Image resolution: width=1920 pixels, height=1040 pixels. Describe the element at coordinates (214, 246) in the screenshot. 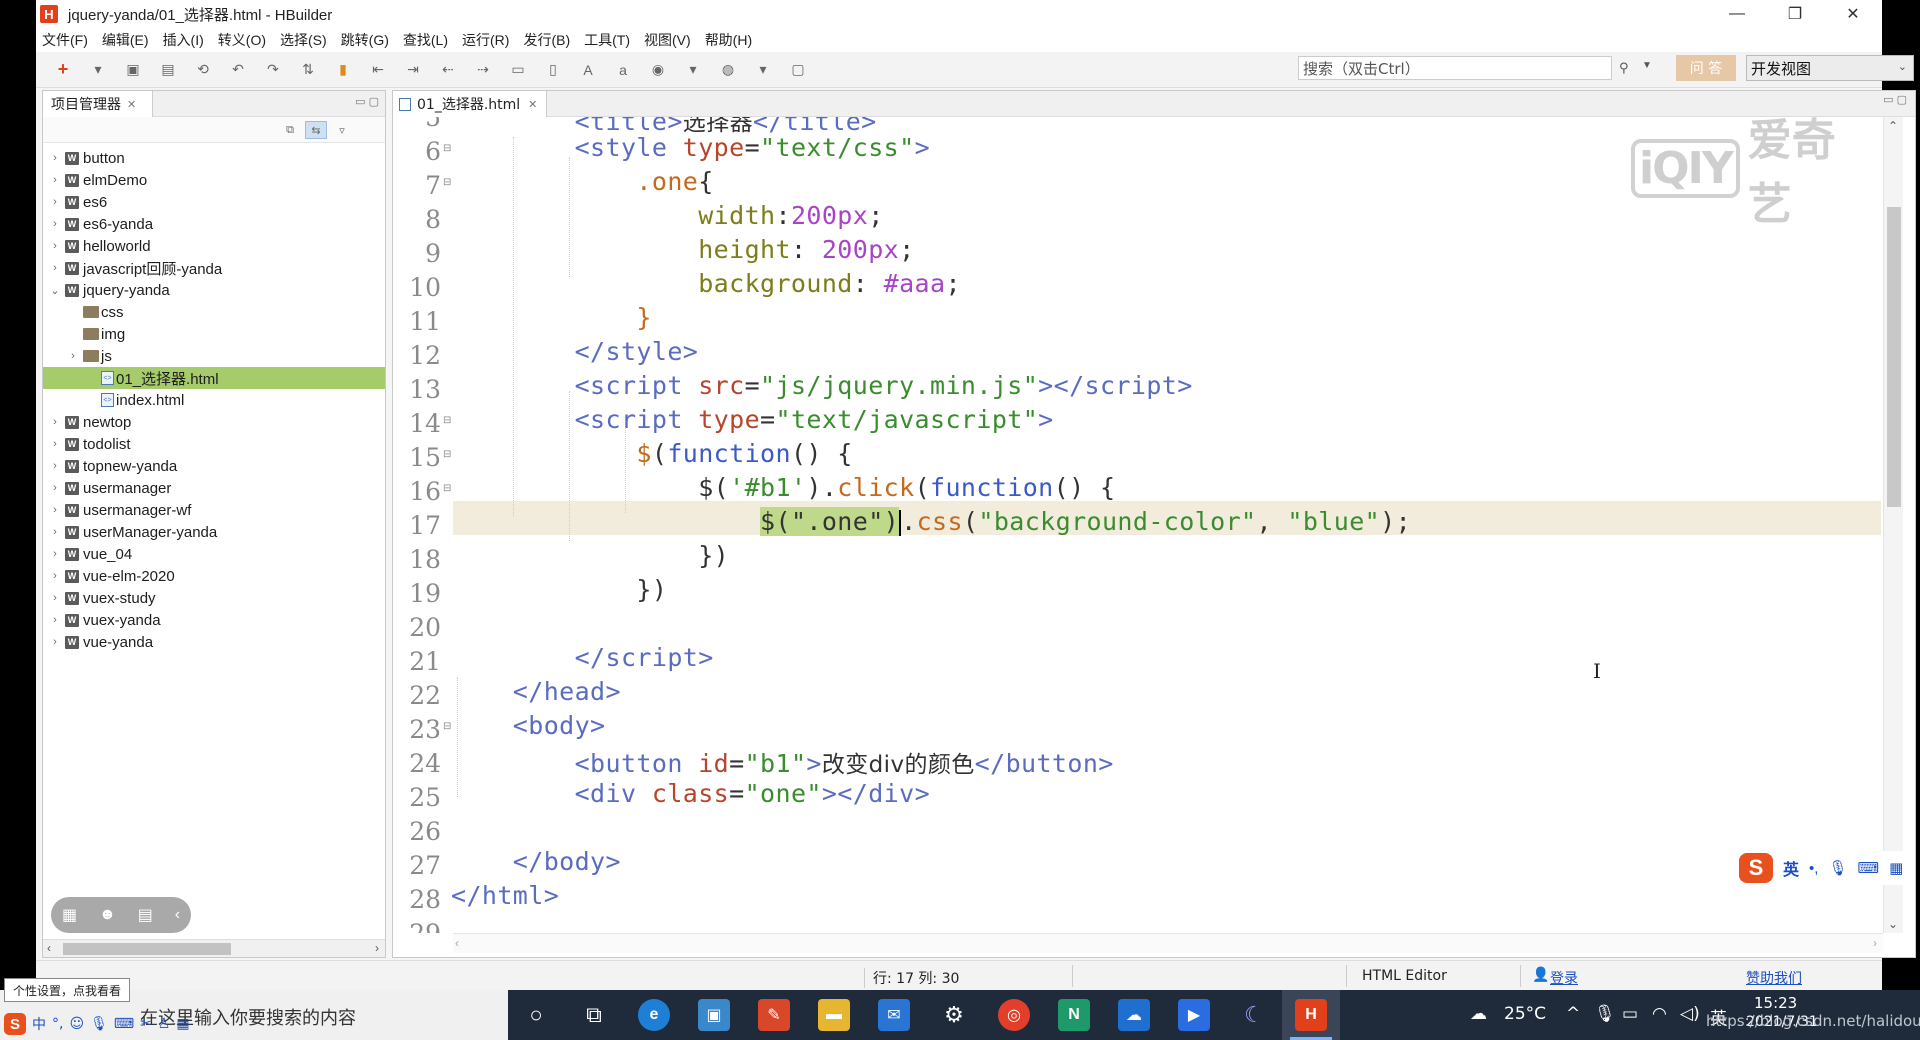

I see `tree-item: › Whelloworld` at that location.